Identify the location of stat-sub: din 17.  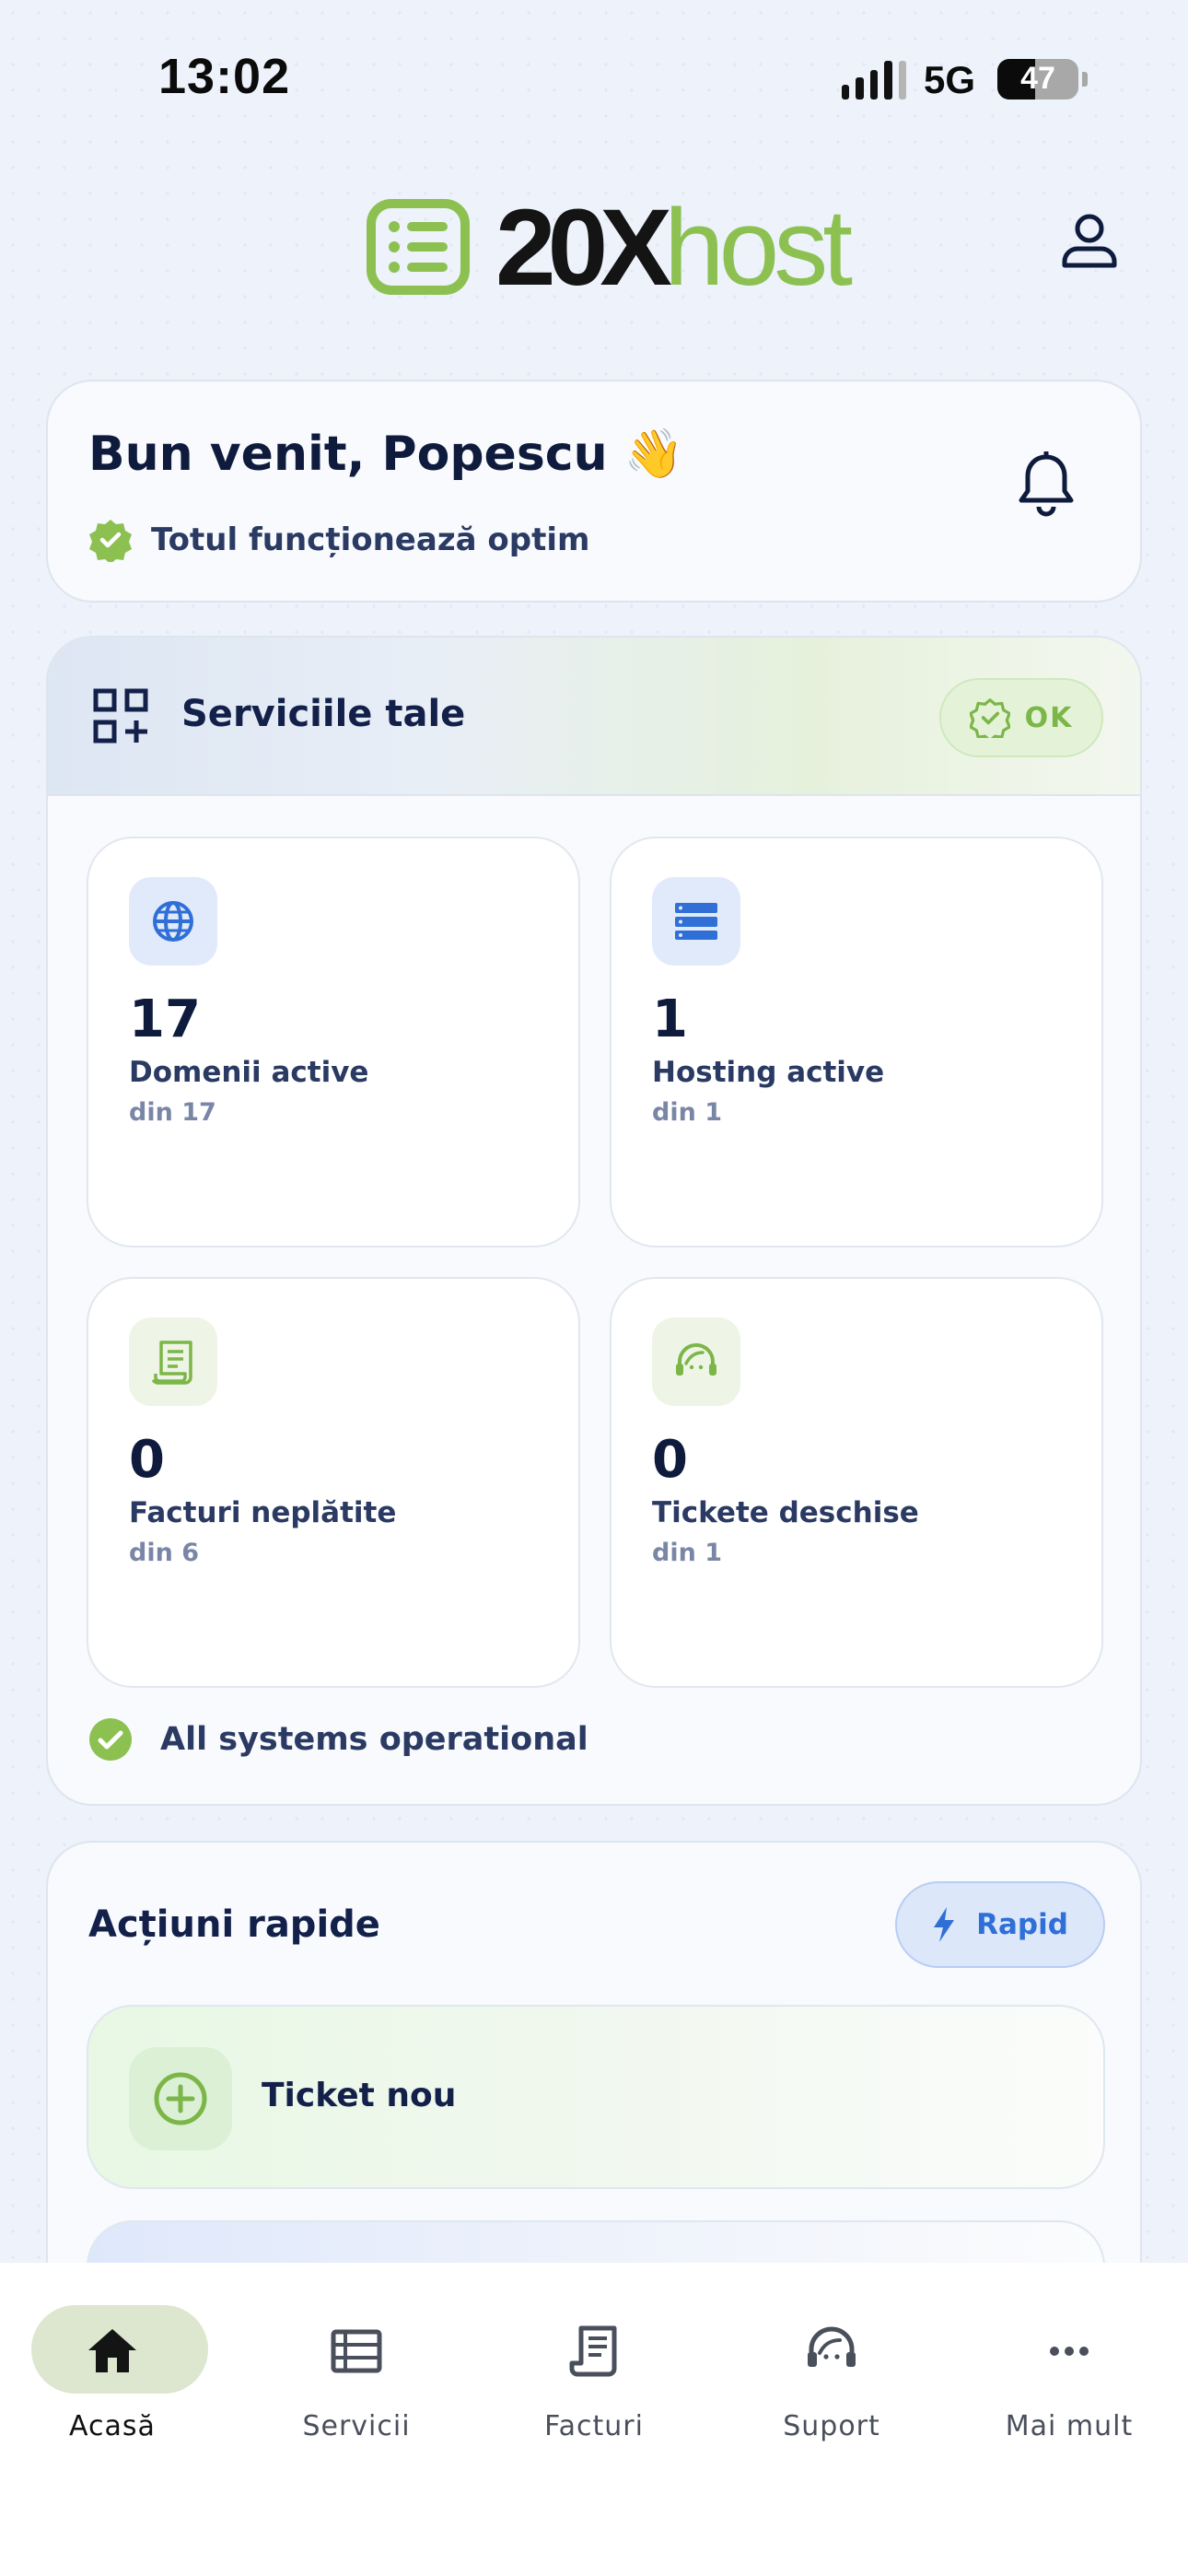
(172, 1112).